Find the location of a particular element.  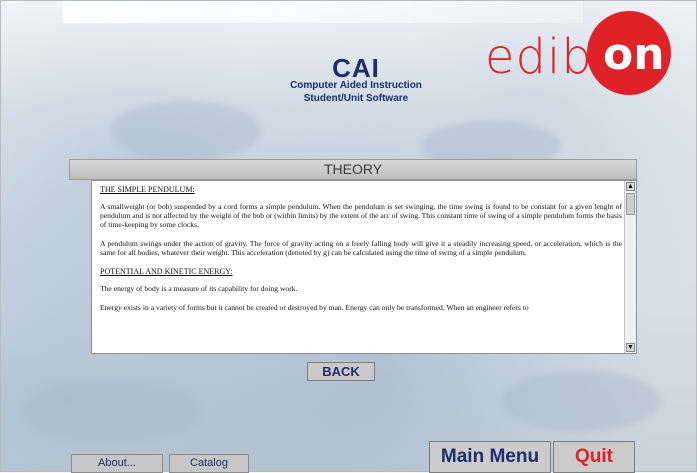

back-button: BACK is located at coordinates (341, 371).